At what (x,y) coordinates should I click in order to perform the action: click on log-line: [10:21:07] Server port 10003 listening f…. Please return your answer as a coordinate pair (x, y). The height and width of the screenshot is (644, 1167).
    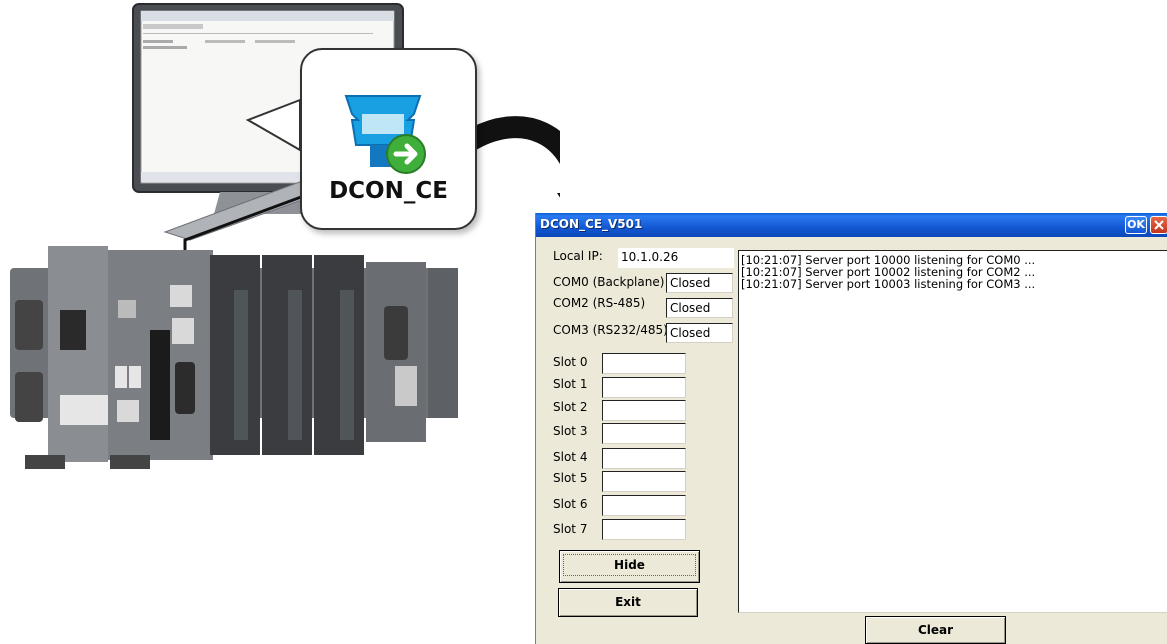
    Looking at the image, I should click on (888, 284).